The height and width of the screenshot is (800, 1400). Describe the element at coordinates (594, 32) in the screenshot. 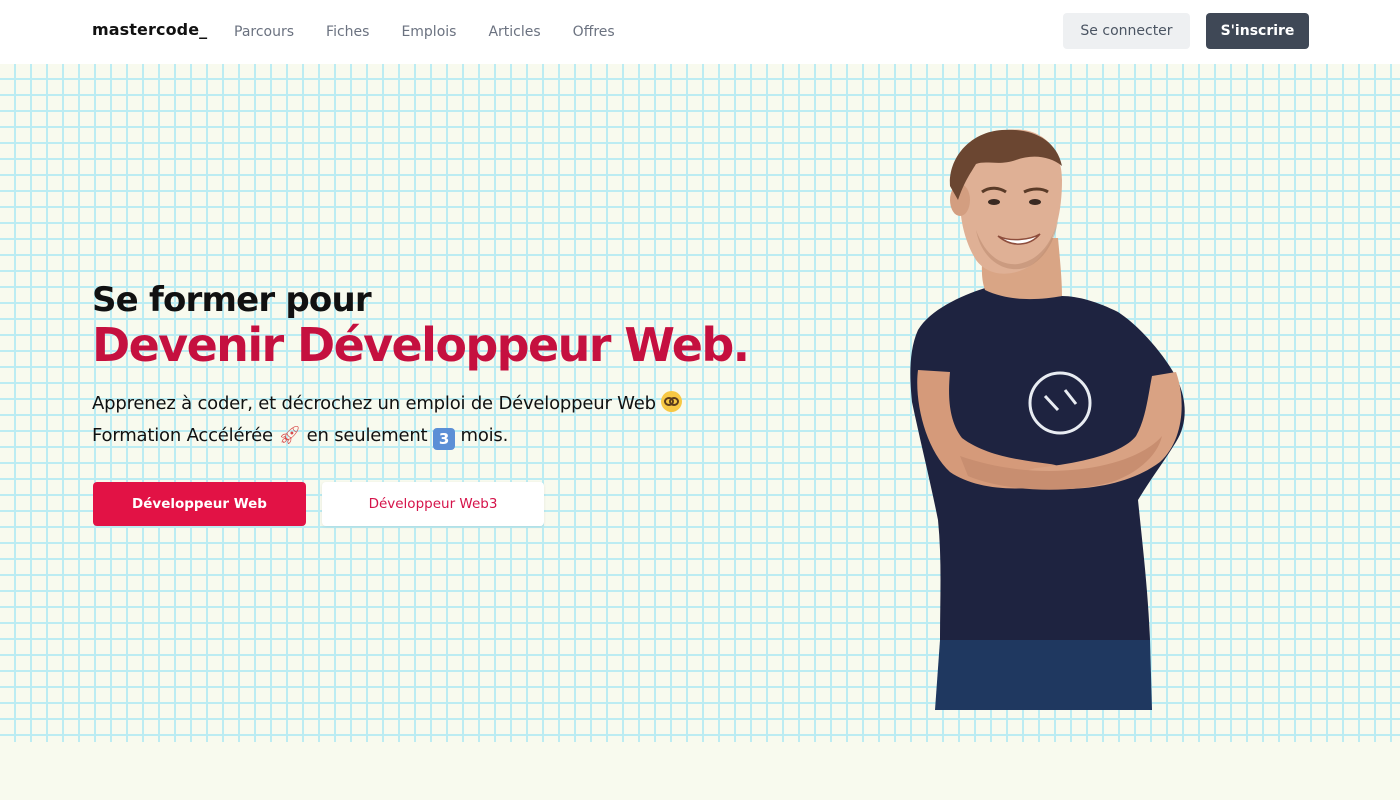

I see `nav-item-offres: Offres` at that location.